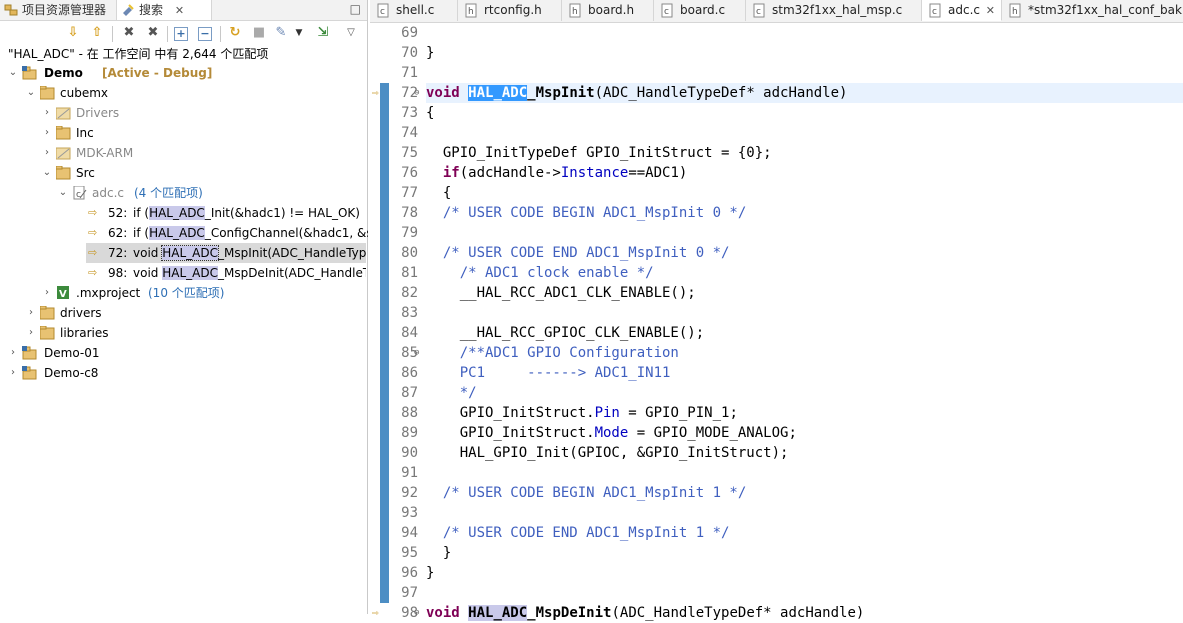  I want to click on tree-item-adc-c: ⌄ c adc.c (4 个匹配项), so click(184, 193).